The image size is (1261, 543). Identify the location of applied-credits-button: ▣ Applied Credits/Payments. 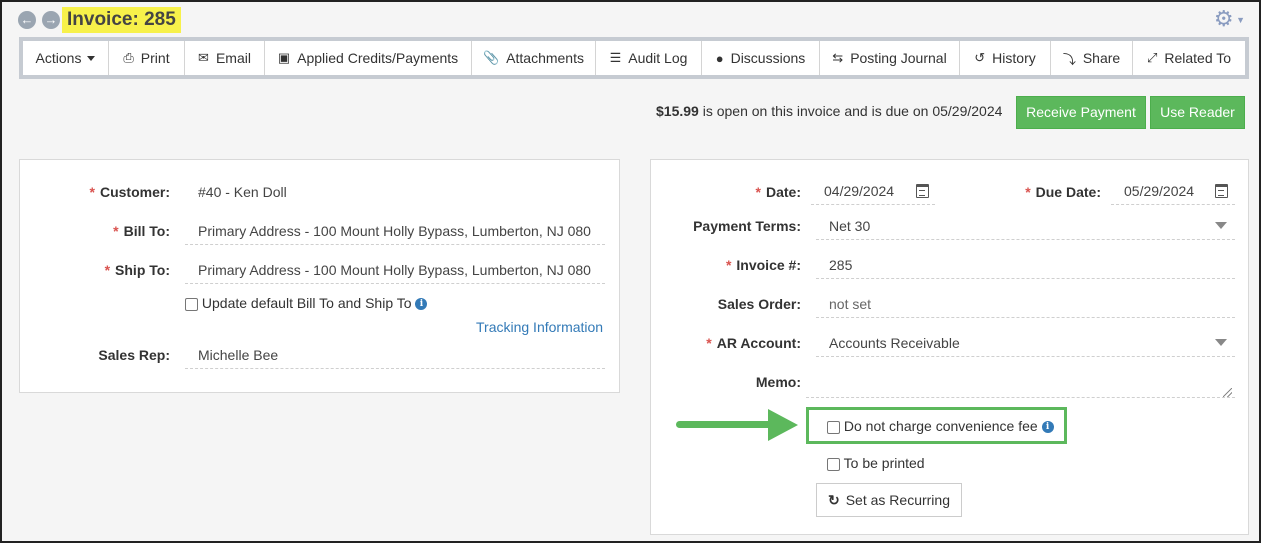
(368, 58).